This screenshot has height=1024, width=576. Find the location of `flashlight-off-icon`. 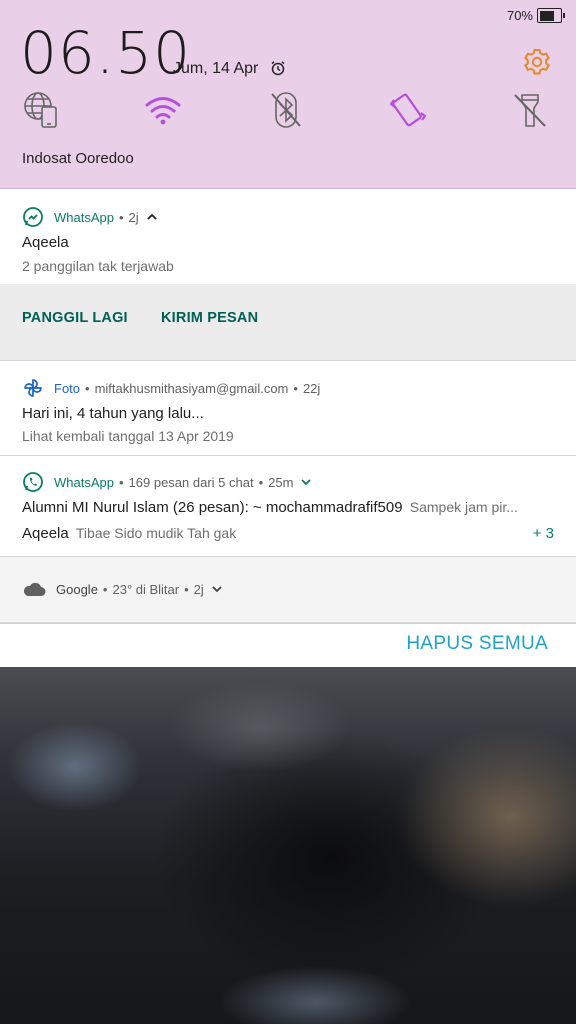

flashlight-off-icon is located at coordinates (530, 110).